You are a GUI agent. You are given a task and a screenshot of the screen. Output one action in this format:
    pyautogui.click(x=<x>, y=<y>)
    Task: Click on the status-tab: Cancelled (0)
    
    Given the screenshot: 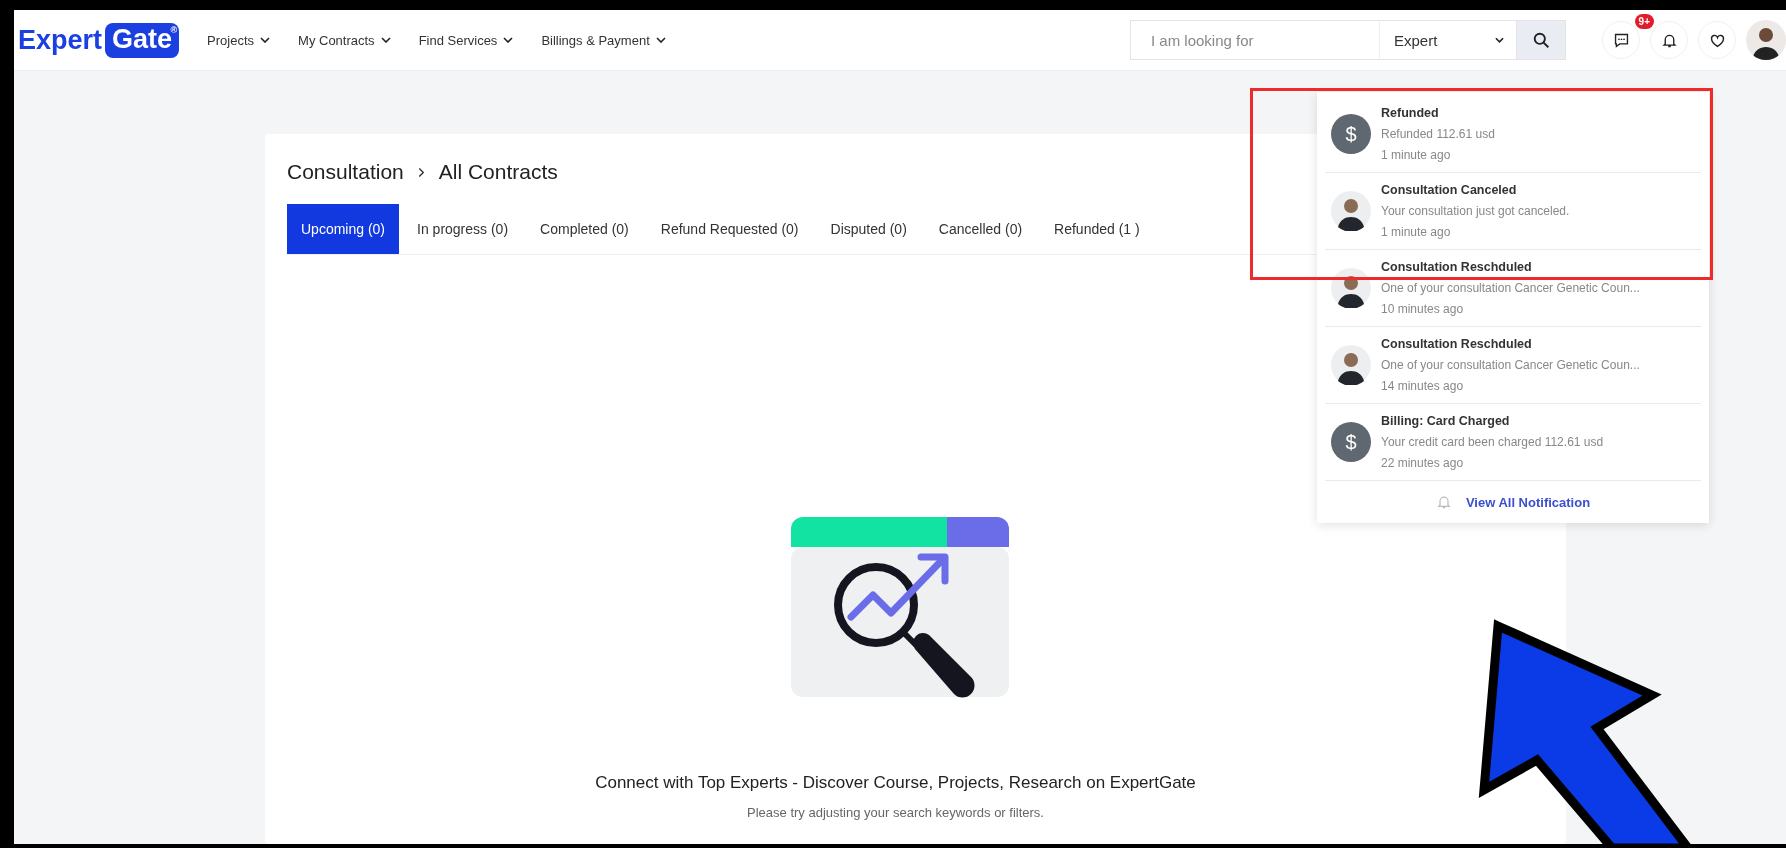 What is the action you would take?
    pyautogui.click(x=980, y=229)
    